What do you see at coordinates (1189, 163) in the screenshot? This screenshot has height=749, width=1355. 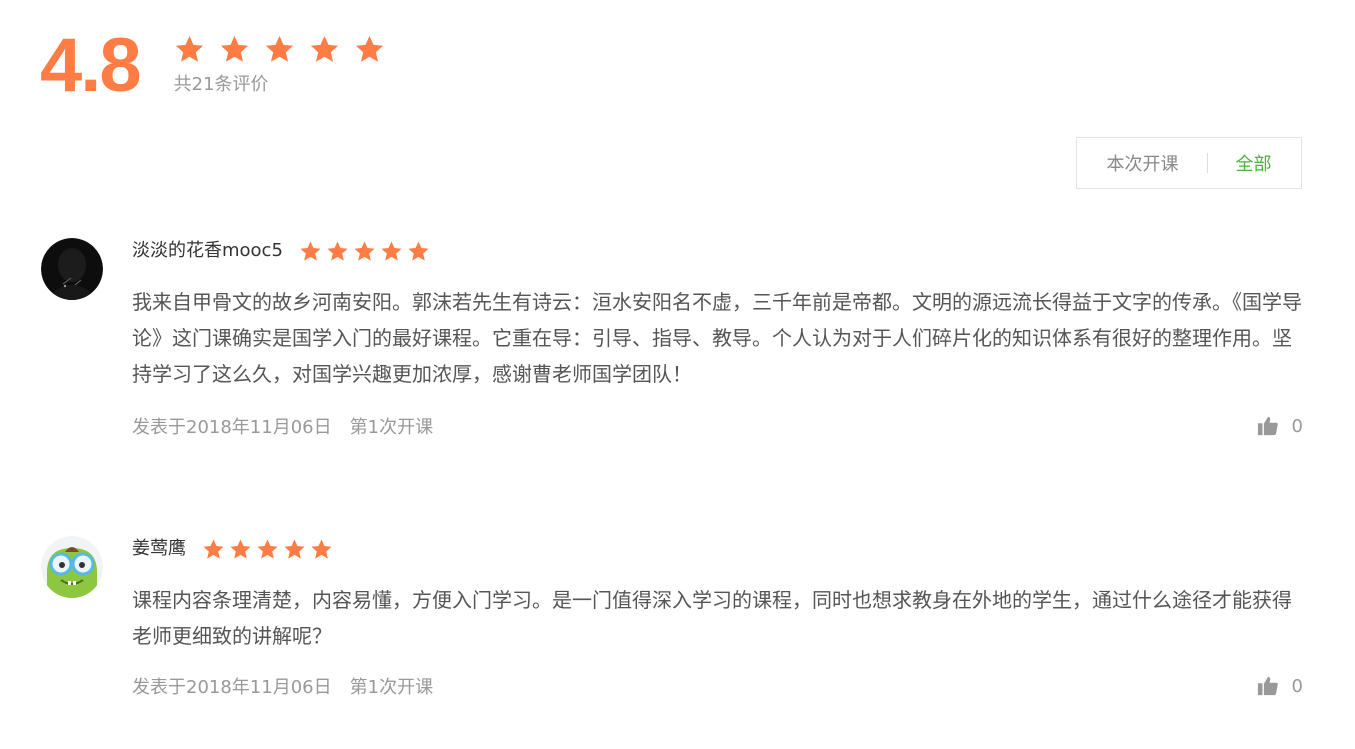 I see `review-filter-toggle: 本次开课 全部` at bounding box center [1189, 163].